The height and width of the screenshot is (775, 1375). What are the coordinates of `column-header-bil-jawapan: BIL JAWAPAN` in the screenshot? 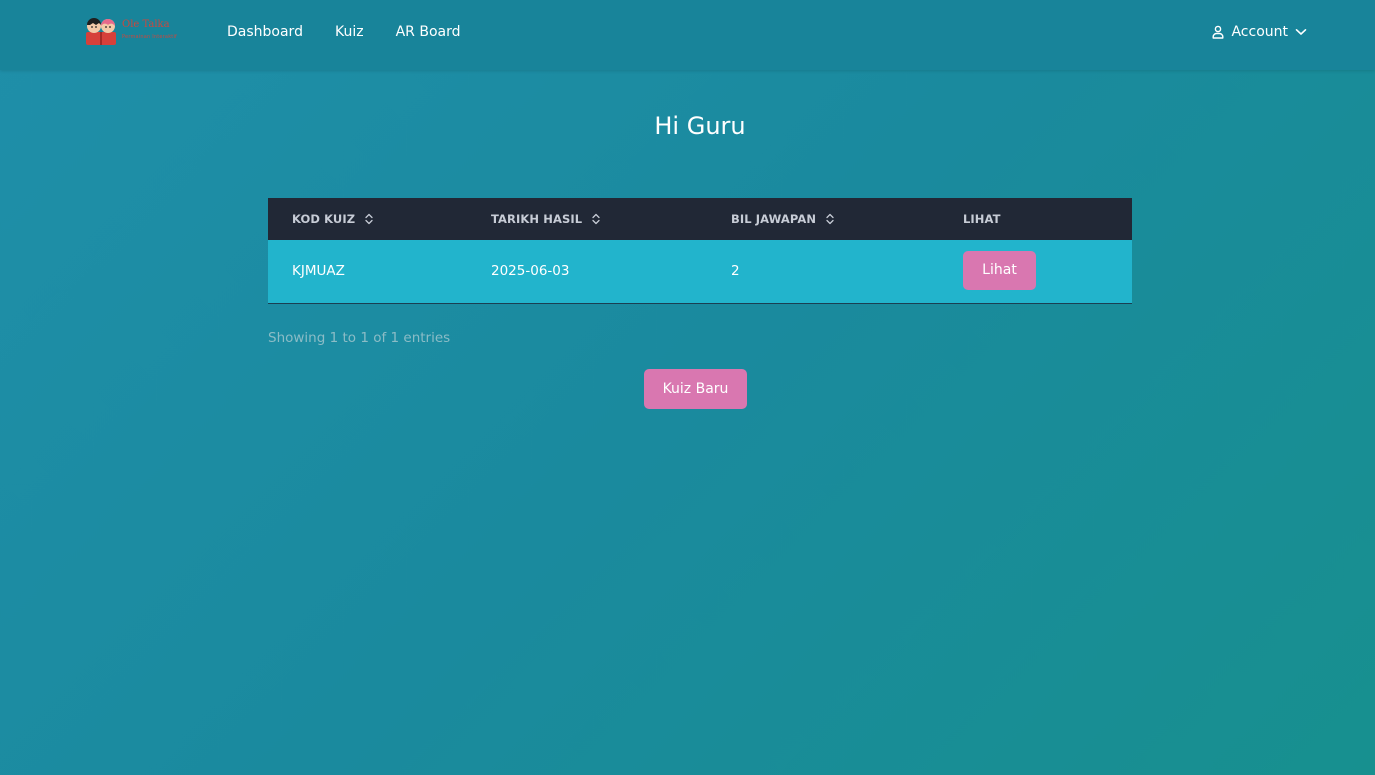 It's located at (823, 219).